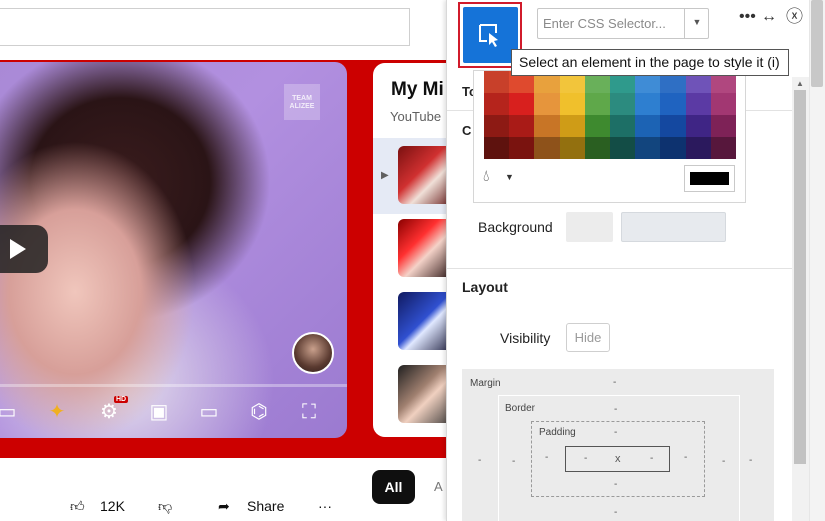  I want to click on current-color-fill, so click(709, 178).